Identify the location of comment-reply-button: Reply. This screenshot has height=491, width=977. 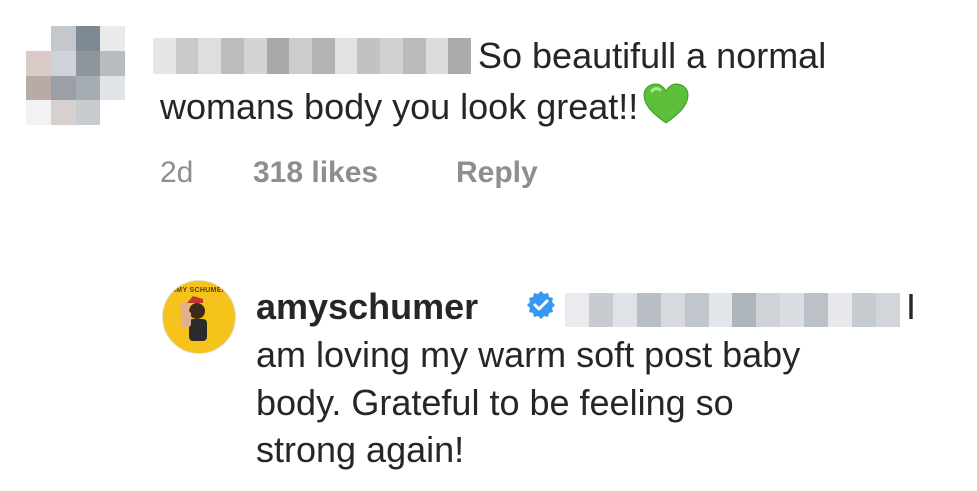
(497, 173).